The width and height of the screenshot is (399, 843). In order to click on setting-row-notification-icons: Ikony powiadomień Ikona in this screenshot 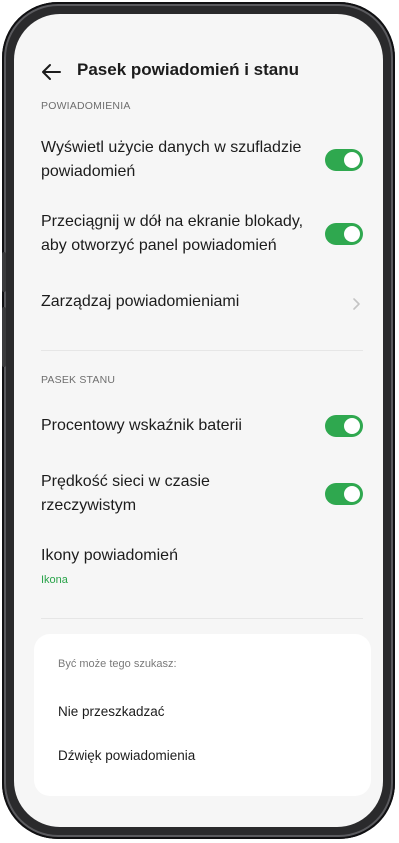, I will do `click(198, 568)`.